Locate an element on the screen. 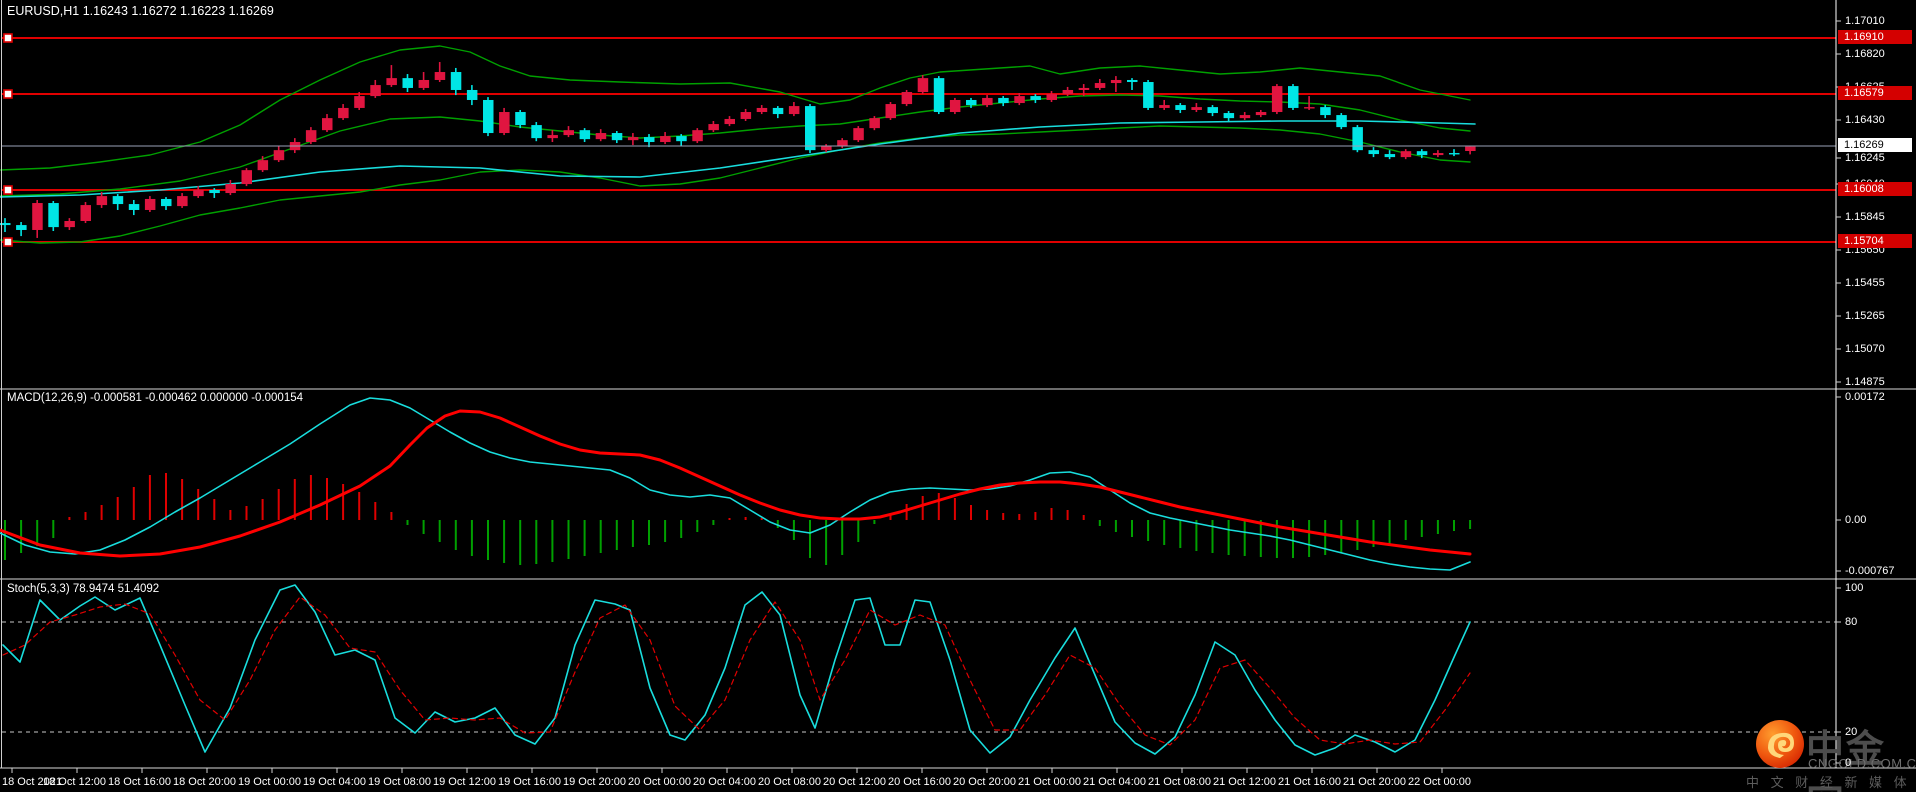 Image resolution: width=1916 pixels, height=792 pixels. hline-price-label: 1.16008 is located at coordinates (1875, 189).